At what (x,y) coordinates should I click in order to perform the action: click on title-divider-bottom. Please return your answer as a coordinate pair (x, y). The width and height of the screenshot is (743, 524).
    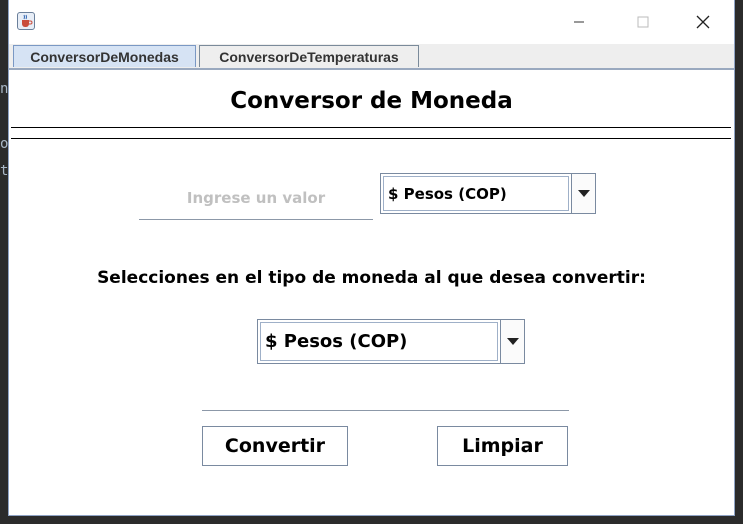
    Looking at the image, I should click on (371, 138).